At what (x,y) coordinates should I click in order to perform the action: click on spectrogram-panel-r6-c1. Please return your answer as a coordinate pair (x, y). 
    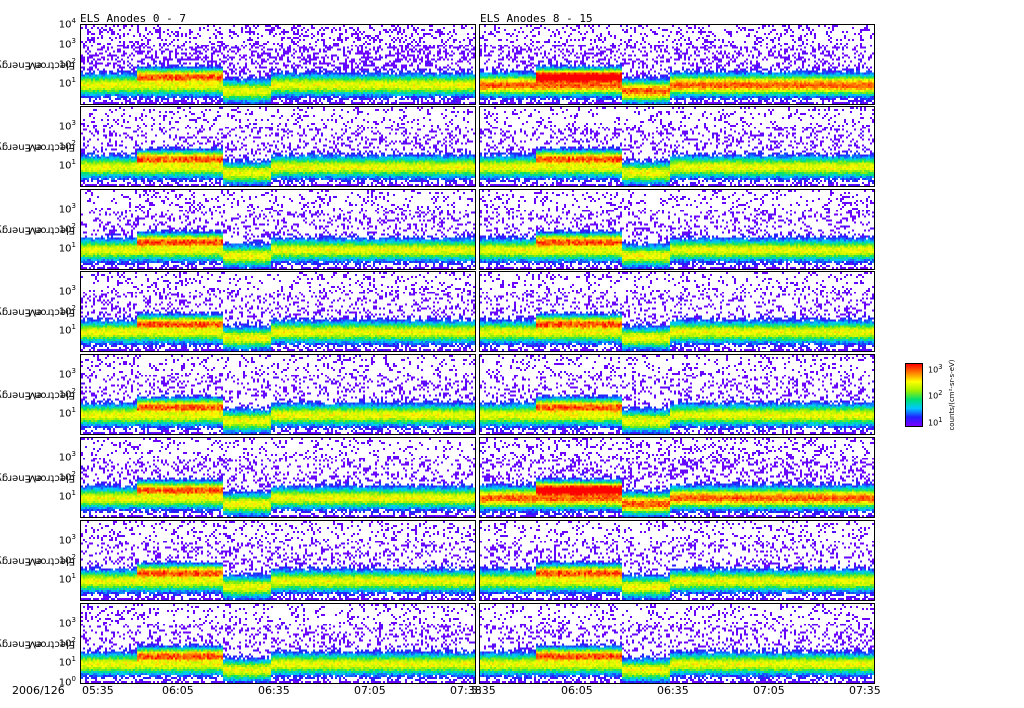
    Looking at the image, I should click on (278, 477).